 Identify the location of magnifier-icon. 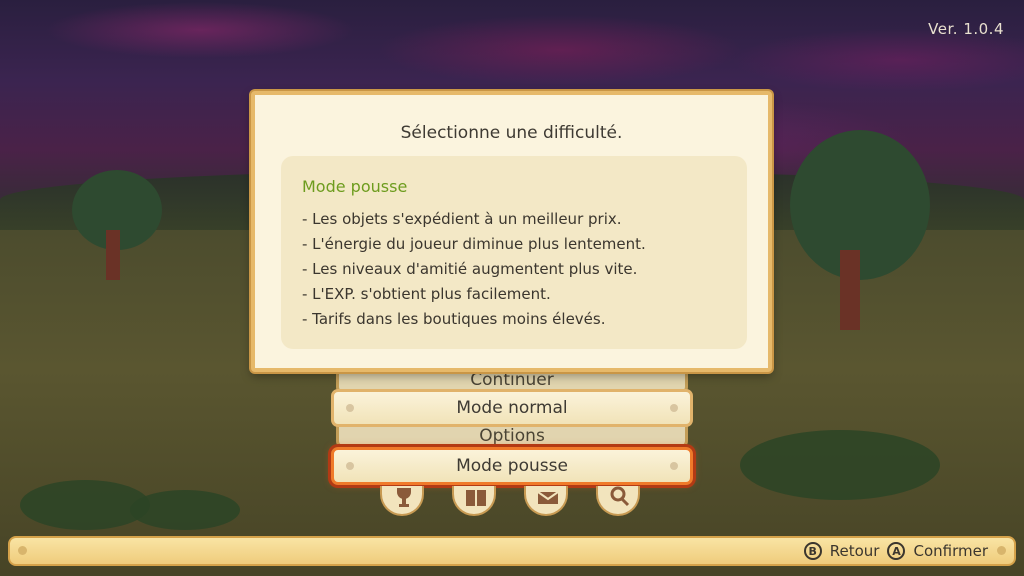
(620, 496).